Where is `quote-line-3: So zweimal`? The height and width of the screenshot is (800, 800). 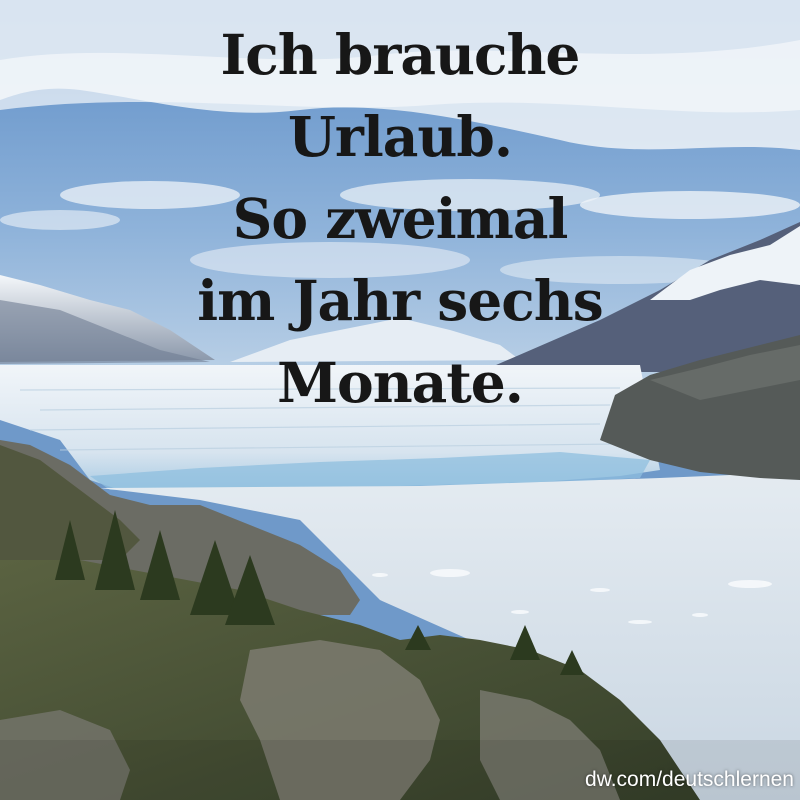
quote-line-3: So zweimal is located at coordinates (400, 218).